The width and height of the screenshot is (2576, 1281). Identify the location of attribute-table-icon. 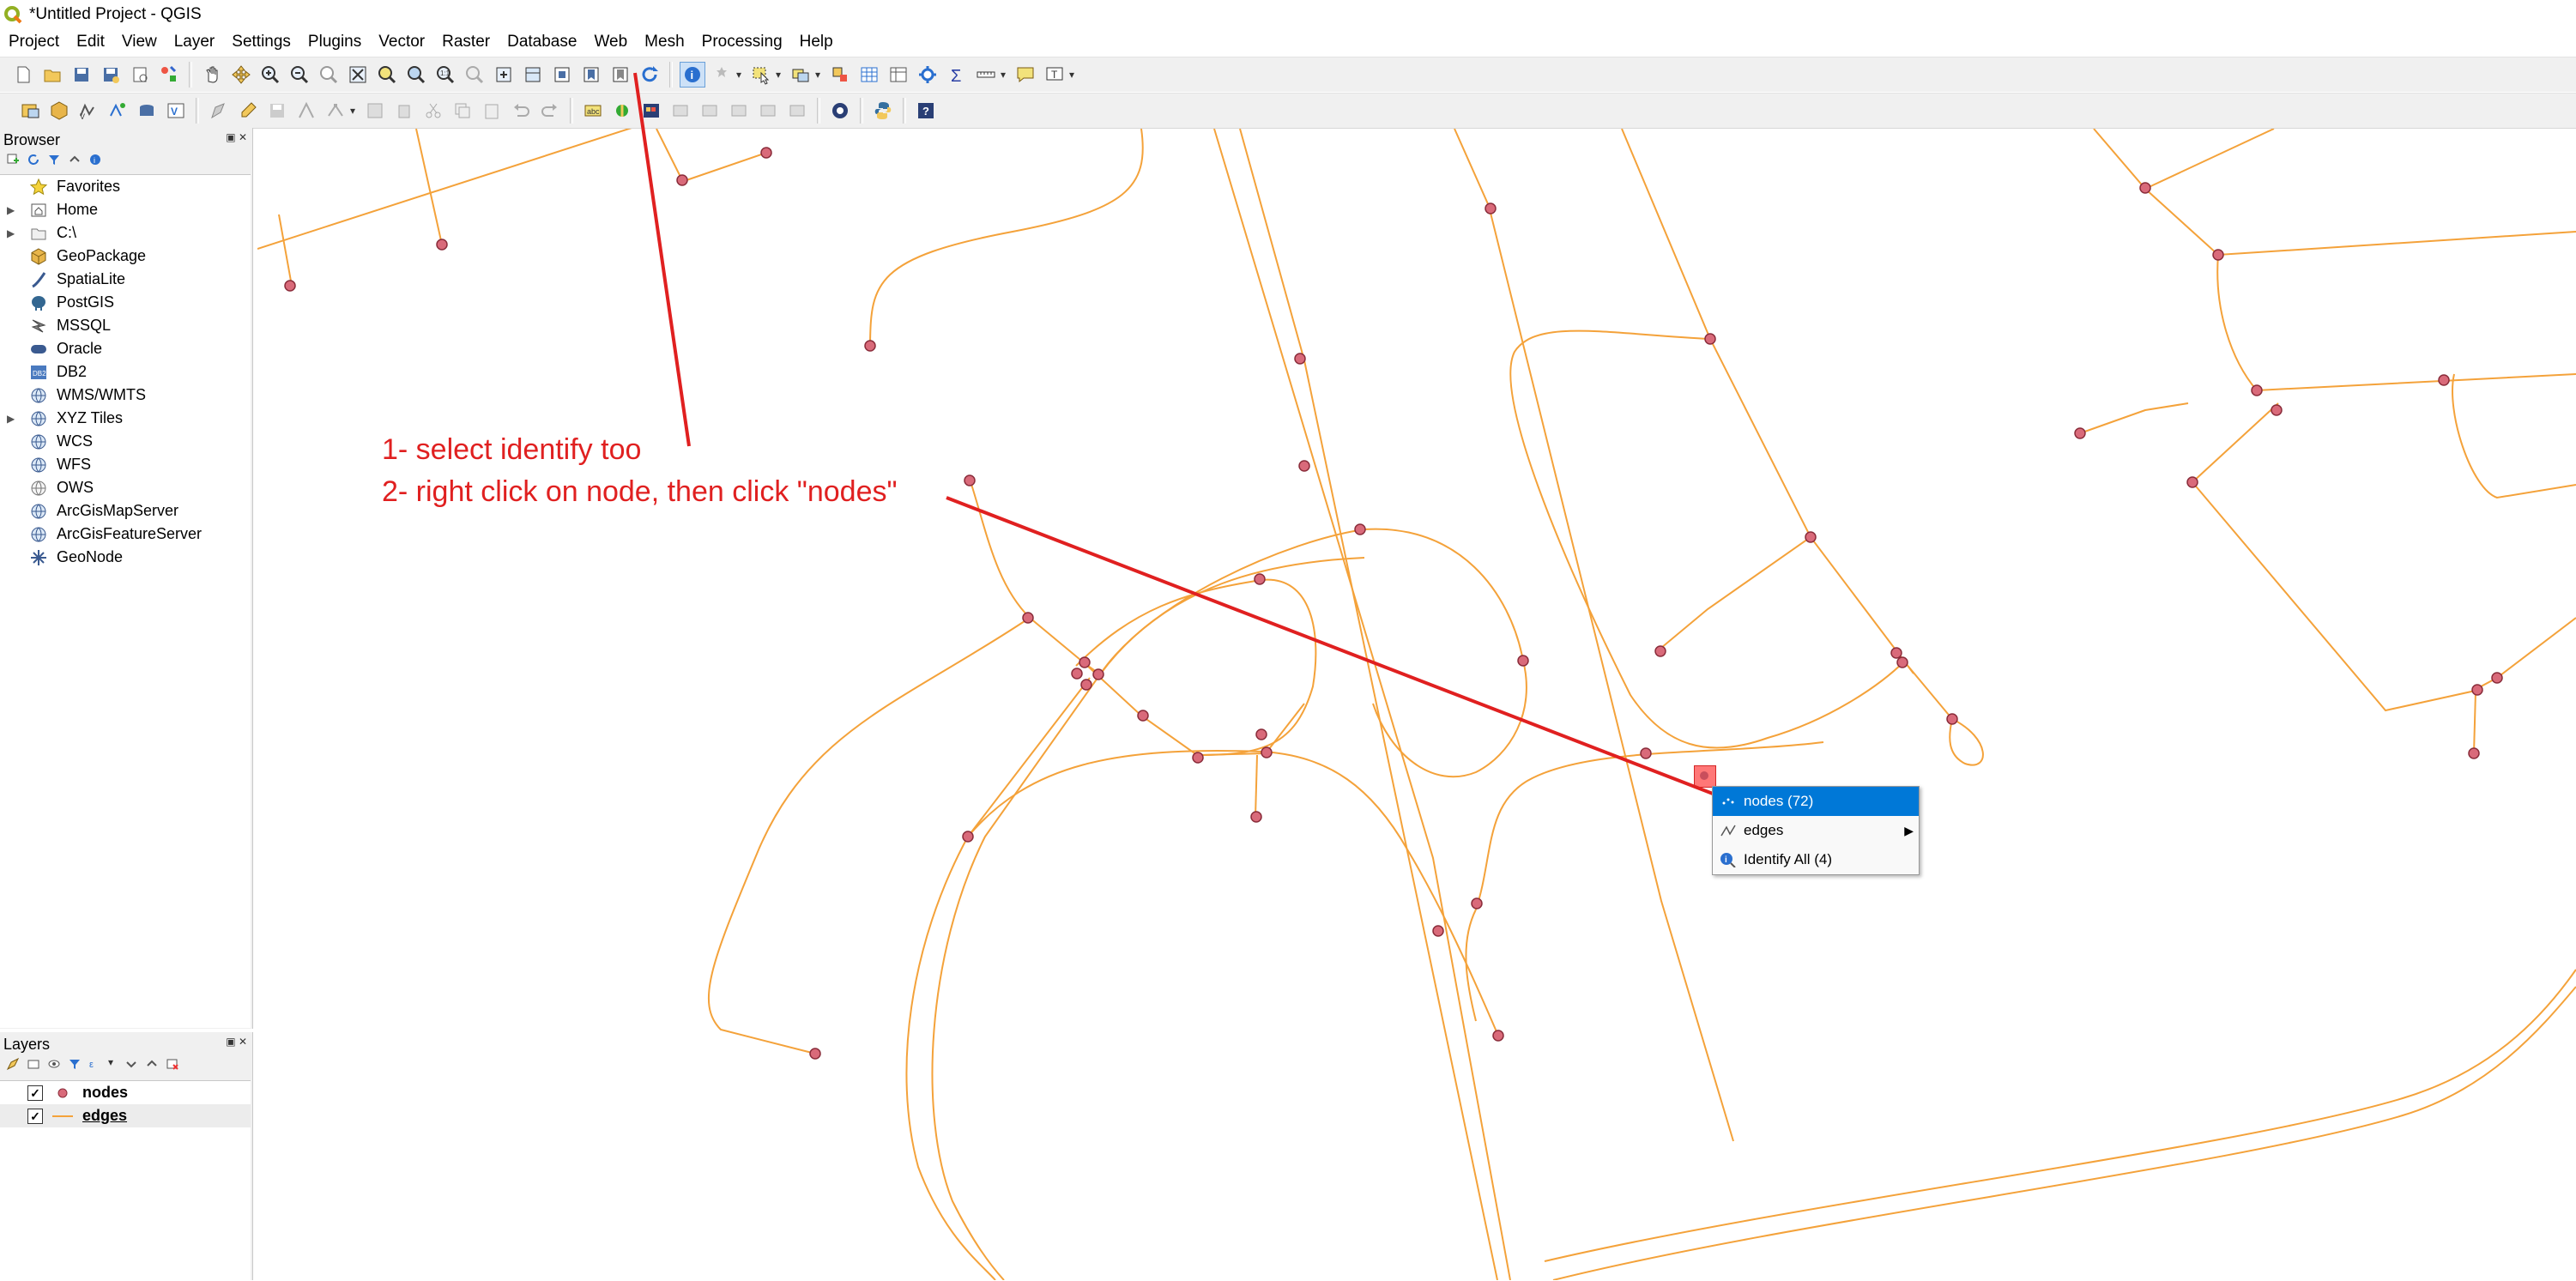
(869, 75).